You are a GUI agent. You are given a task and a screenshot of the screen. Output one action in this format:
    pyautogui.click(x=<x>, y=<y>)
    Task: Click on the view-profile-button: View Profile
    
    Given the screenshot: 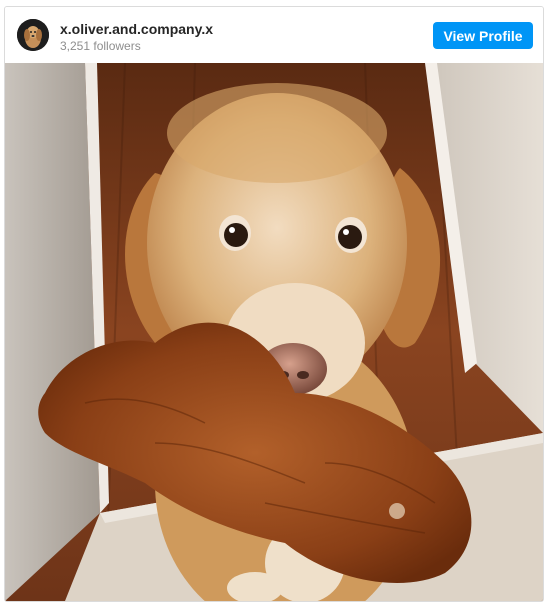 What is the action you would take?
    pyautogui.click(x=483, y=35)
    